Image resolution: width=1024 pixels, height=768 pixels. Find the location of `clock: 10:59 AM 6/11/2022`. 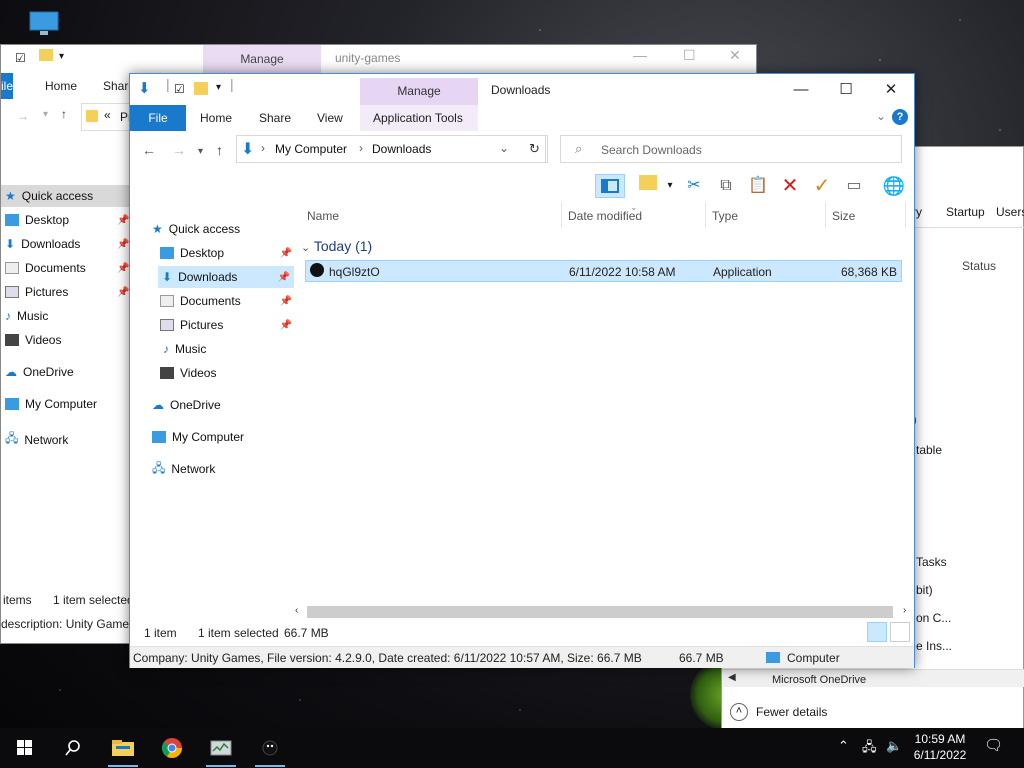

clock: 10:59 AM 6/11/2022 is located at coordinates (940, 747).